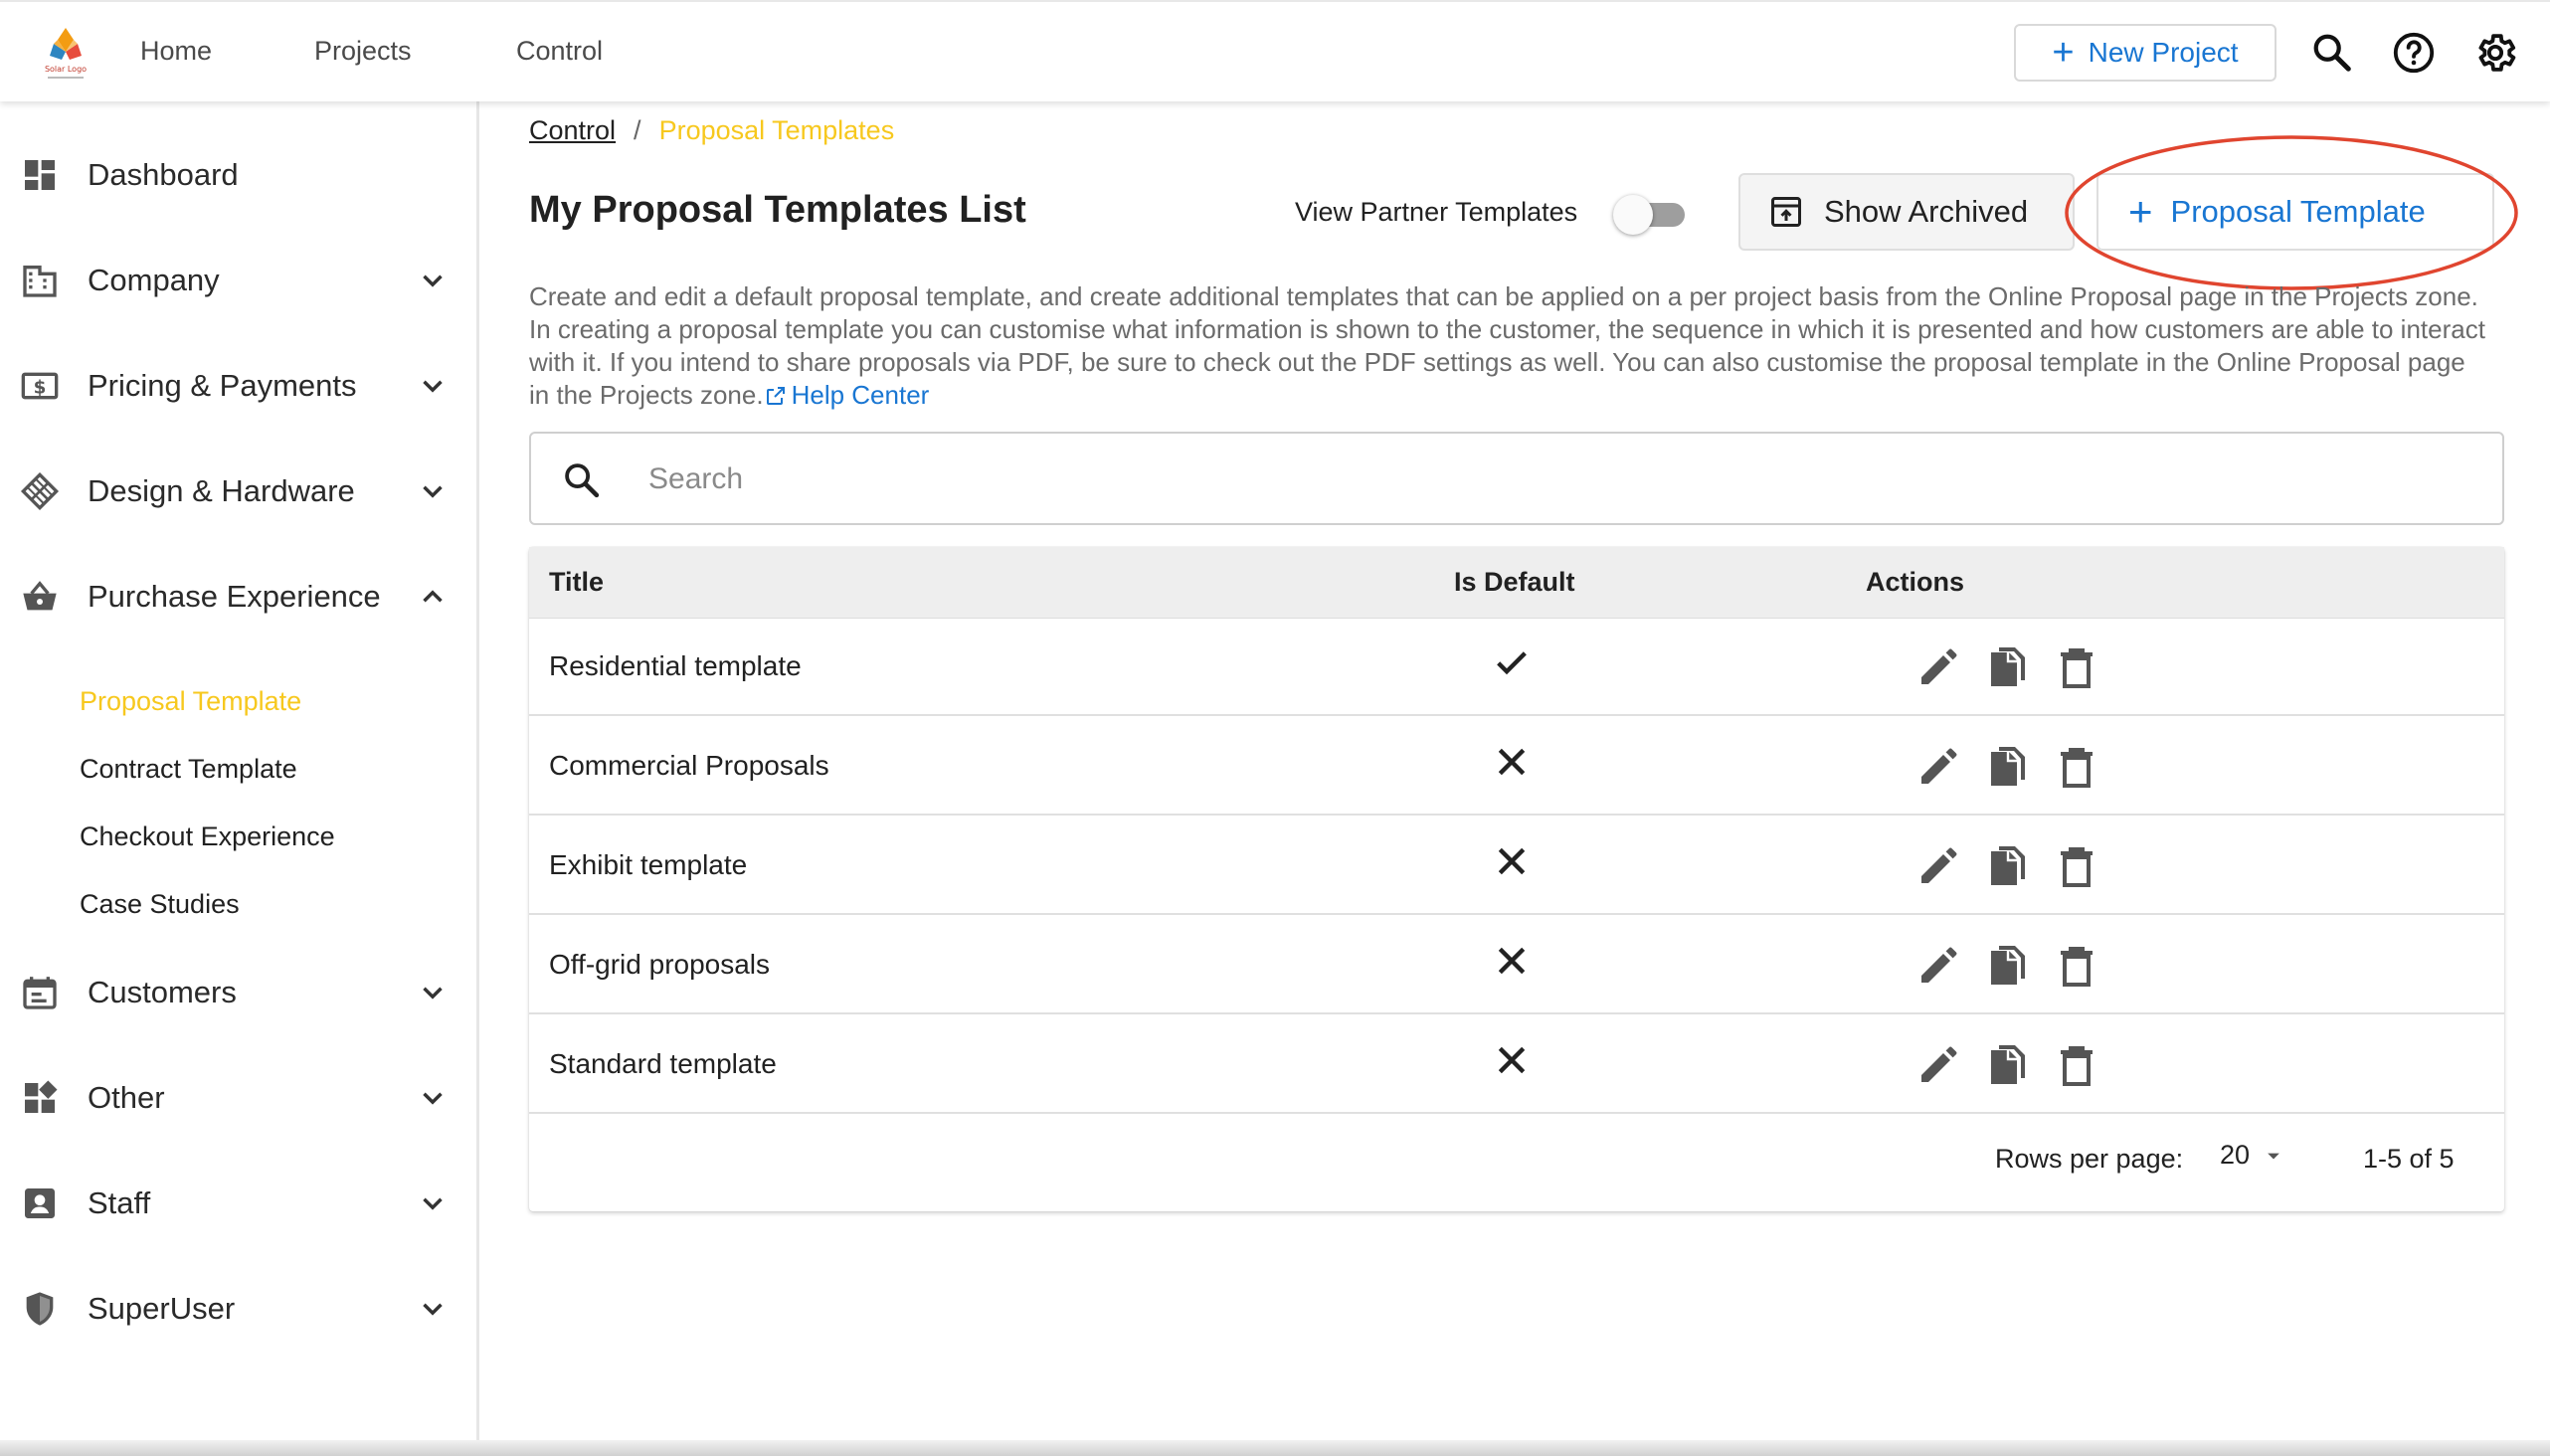 Image resolution: width=2550 pixels, height=1456 pixels. Describe the element at coordinates (222, 385) in the screenshot. I see `sidebar-item-label: Pricing & Payments` at that location.